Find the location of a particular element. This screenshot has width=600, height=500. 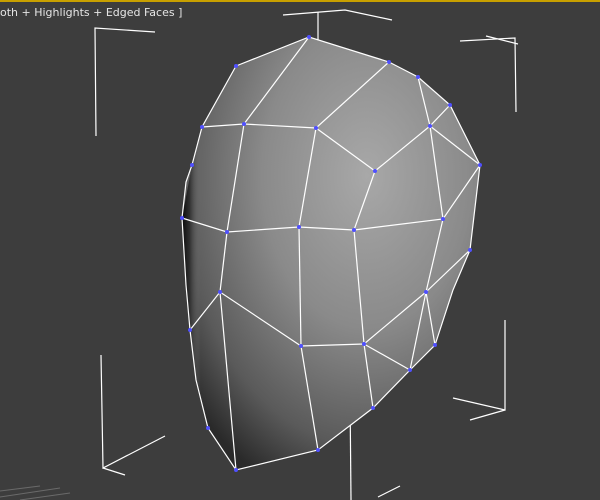

home-grid is located at coordinates (35, 492).